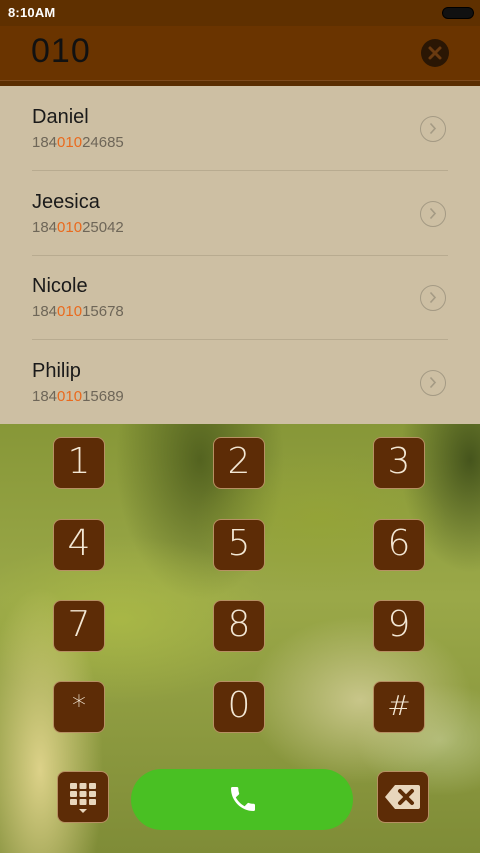  What do you see at coordinates (60, 117) in the screenshot?
I see `contact-name: Daniel` at bounding box center [60, 117].